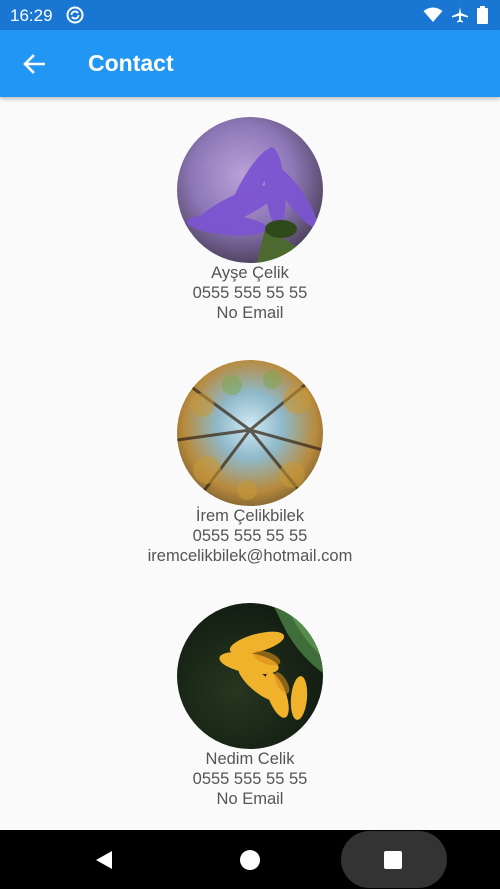  I want to click on contact-name: Nedim Celik, so click(250, 759).